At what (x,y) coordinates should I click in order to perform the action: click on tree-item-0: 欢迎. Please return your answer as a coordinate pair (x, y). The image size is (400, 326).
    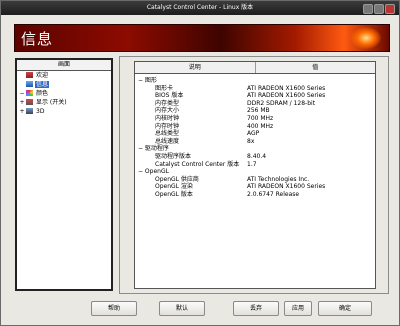
    Looking at the image, I should click on (37, 76).